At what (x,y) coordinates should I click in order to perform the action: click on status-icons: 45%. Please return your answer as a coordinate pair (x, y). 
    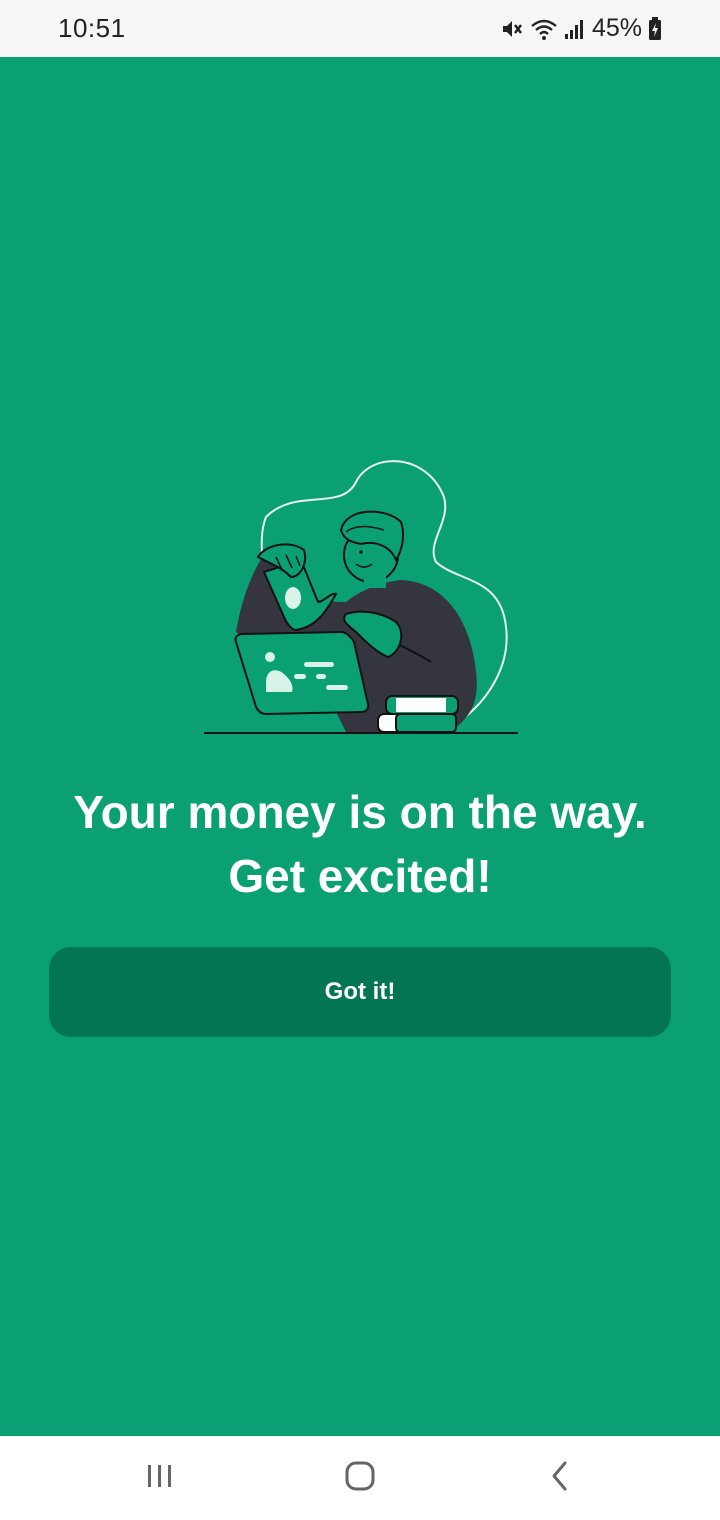
    Looking at the image, I should click on (581, 28).